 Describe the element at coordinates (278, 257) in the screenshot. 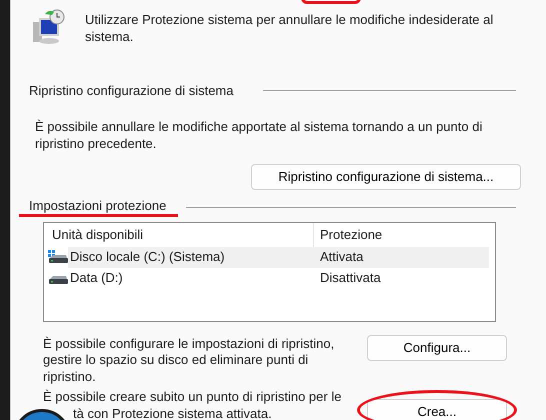

I see `drive-row: Disco locale (C:) (Sistema) Attivata` at that location.